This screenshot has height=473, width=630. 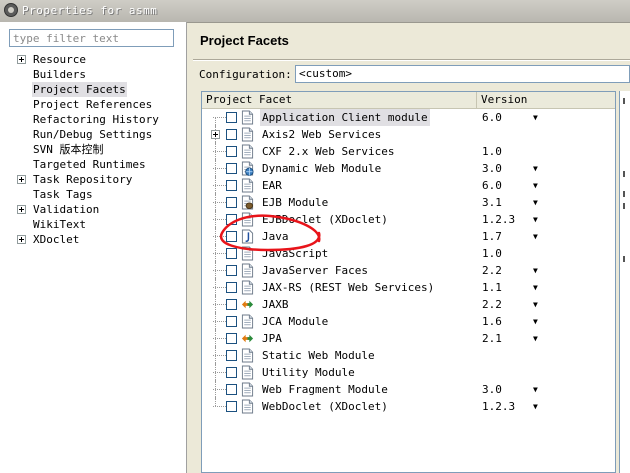 What do you see at coordinates (546, 100) in the screenshot?
I see `column-header-version: Version` at bounding box center [546, 100].